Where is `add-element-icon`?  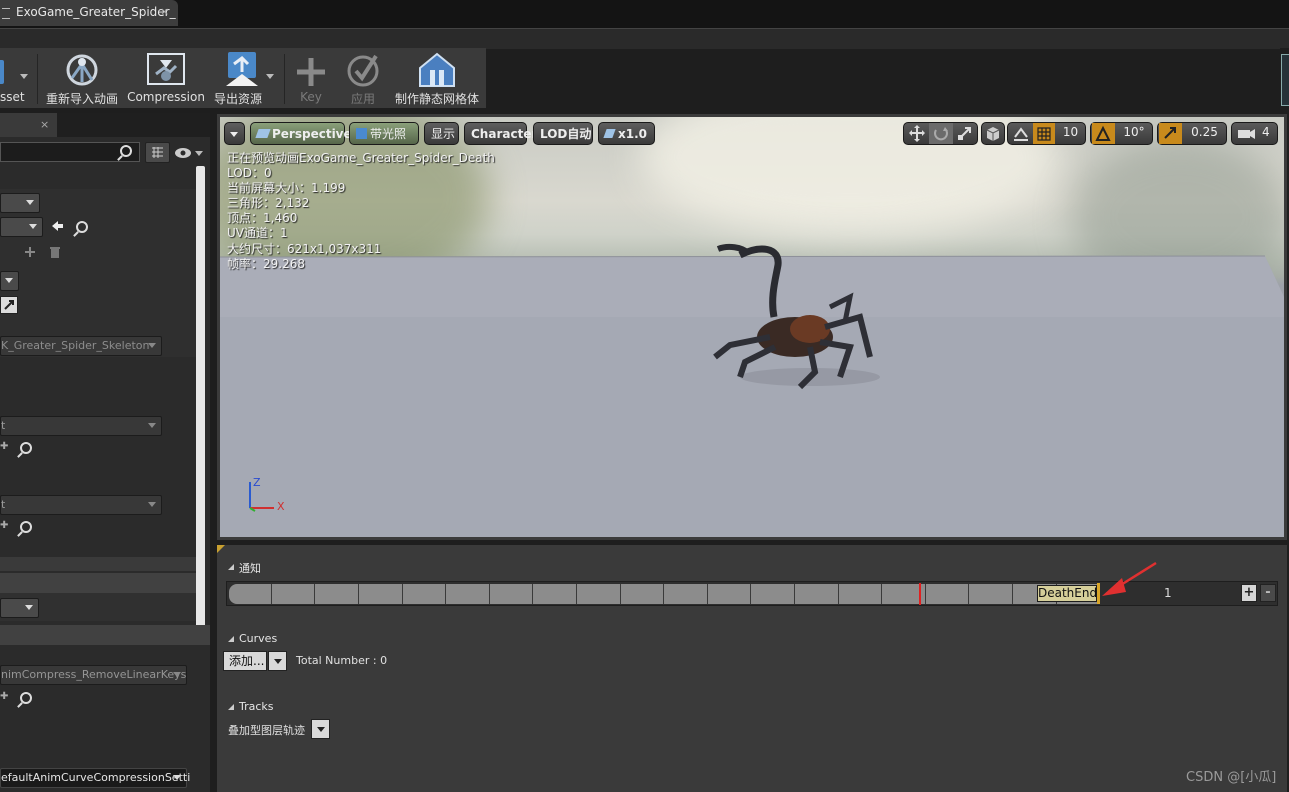
add-element-icon is located at coordinates (30, 252).